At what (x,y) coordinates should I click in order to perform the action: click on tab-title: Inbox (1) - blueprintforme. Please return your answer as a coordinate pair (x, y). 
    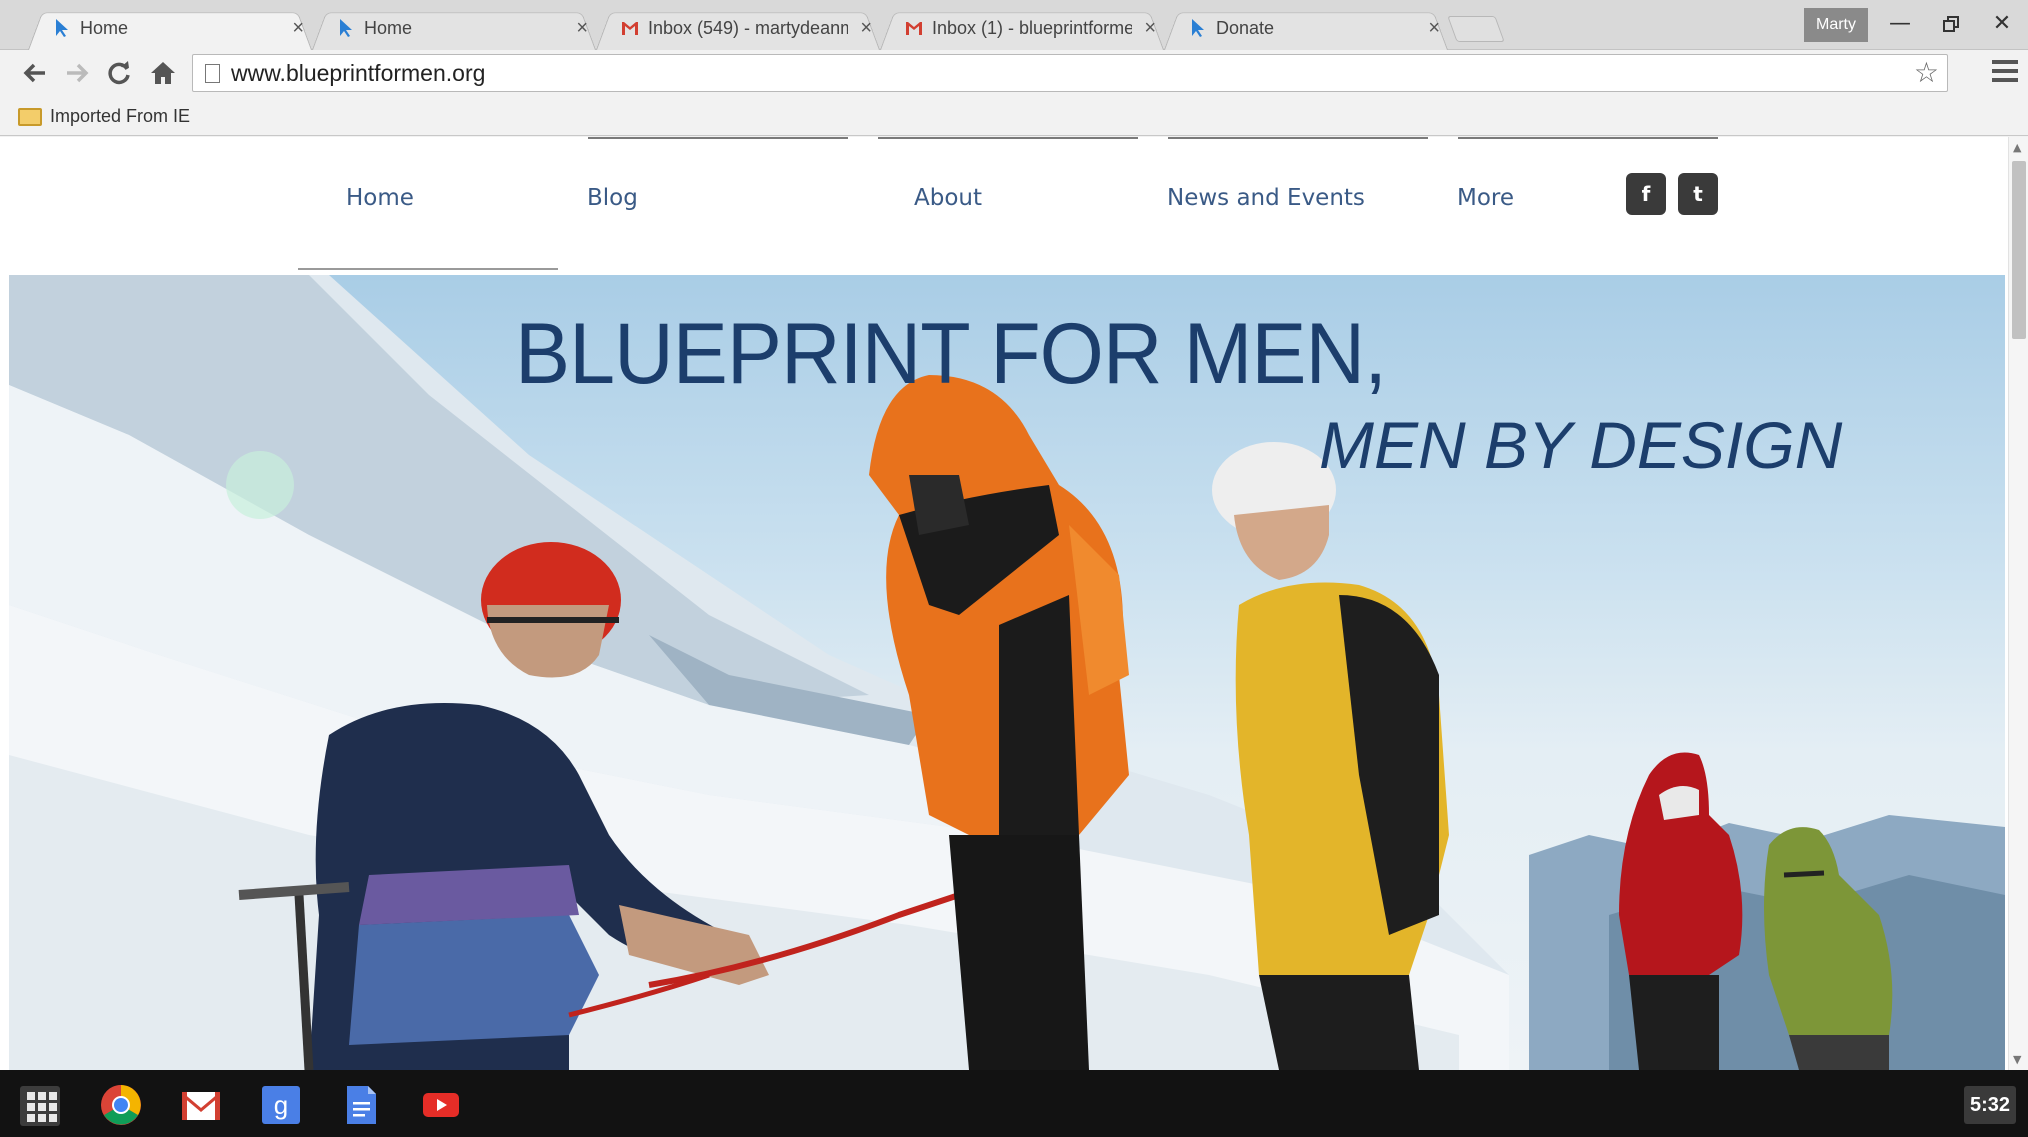
    Looking at the image, I should click on (1032, 28).